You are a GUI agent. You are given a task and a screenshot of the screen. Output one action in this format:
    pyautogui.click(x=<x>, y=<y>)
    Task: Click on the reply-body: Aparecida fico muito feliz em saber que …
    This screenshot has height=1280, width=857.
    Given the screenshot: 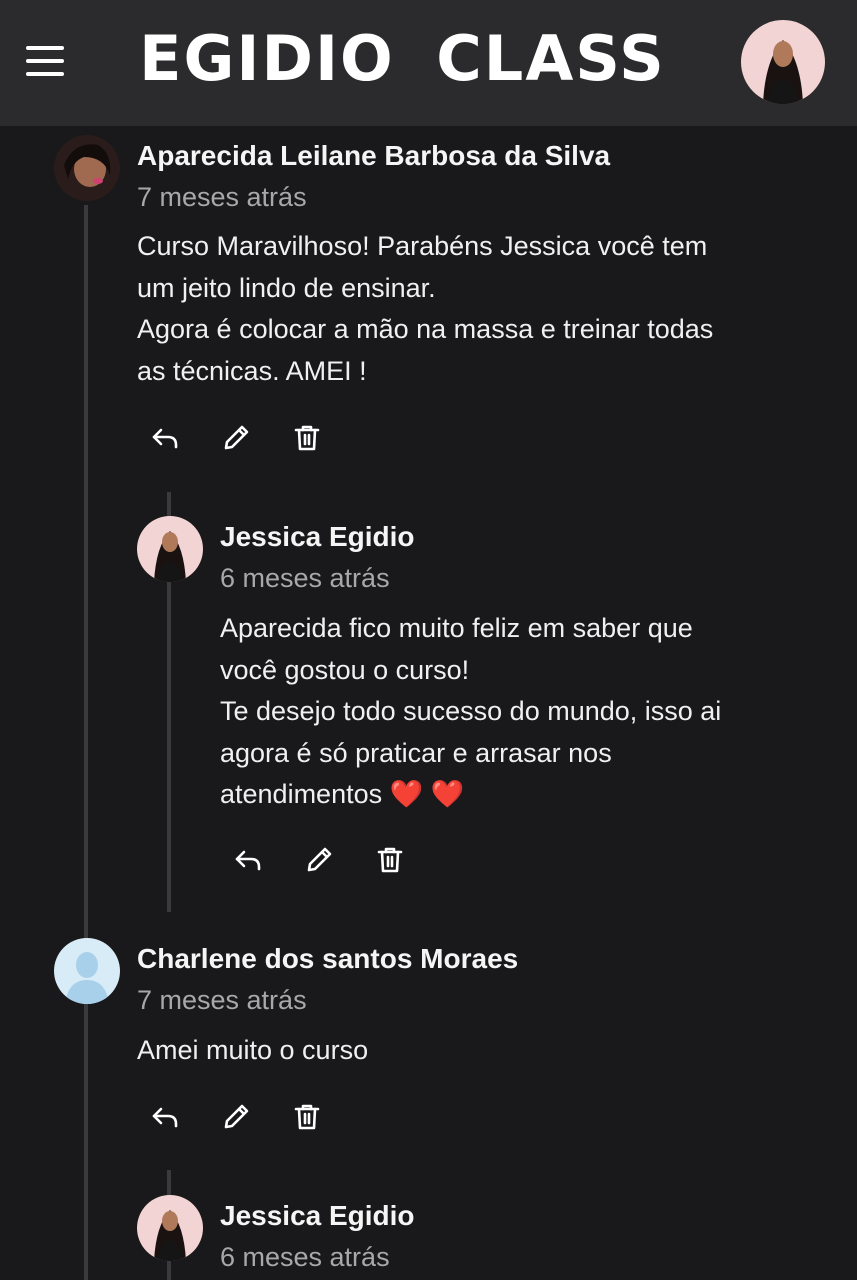 What is the action you would take?
    pyautogui.click(x=470, y=712)
    